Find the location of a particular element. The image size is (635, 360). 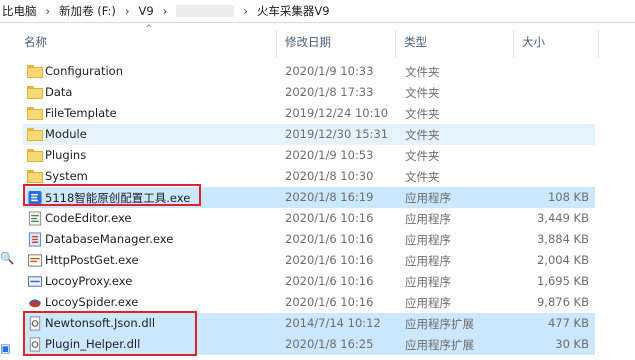

file-name: Data is located at coordinates (59, 92).